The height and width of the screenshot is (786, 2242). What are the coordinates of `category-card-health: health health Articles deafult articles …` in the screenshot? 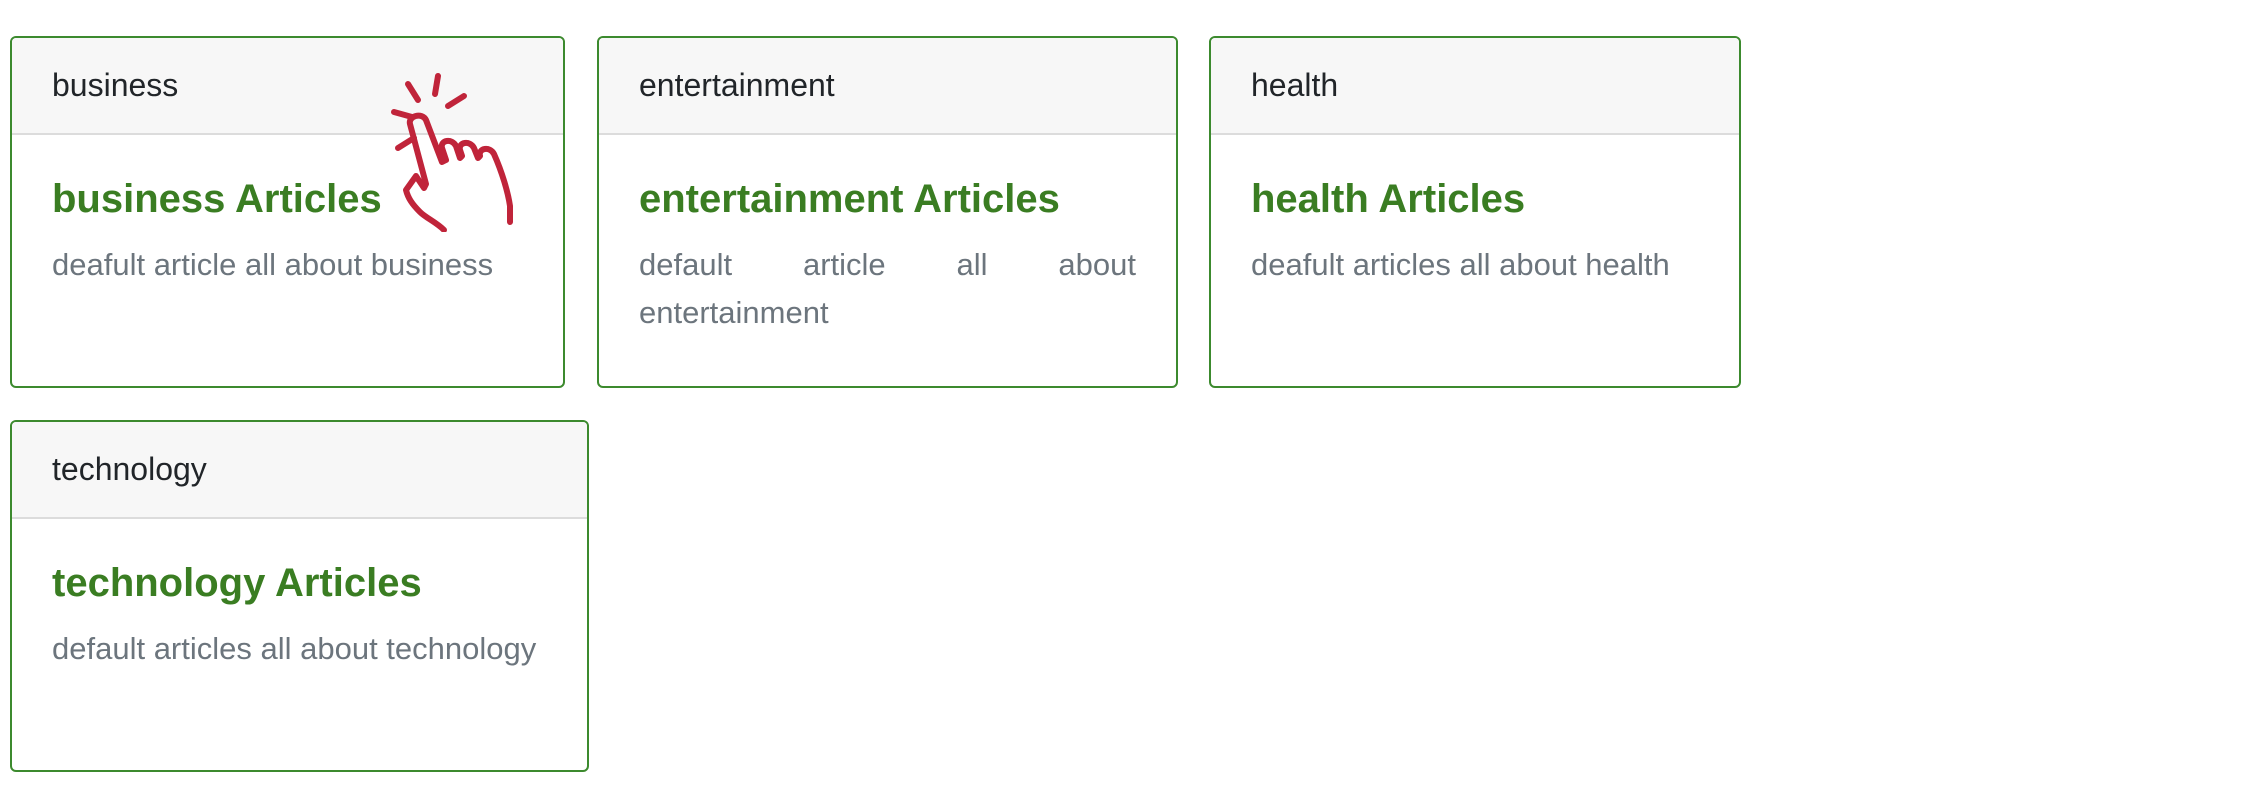 It's located at (1475, 212).